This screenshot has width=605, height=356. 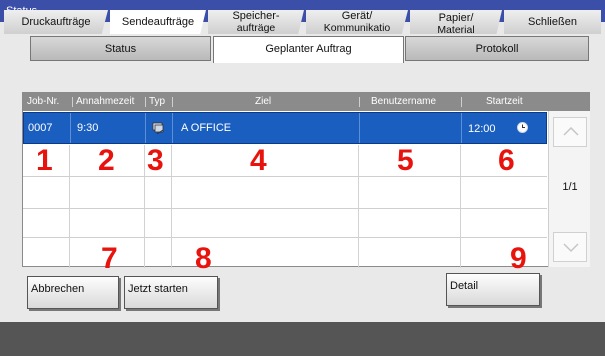 I want to click on callout-3: 3, so click(x=155, y=160).